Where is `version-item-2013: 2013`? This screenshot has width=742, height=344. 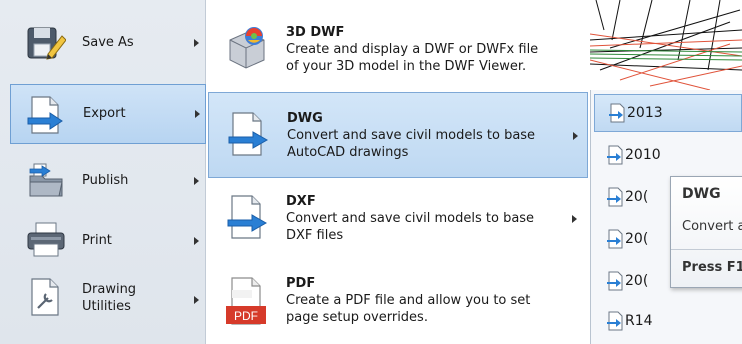
version-item-2013: 2013 is located at coordinates (668, 113).